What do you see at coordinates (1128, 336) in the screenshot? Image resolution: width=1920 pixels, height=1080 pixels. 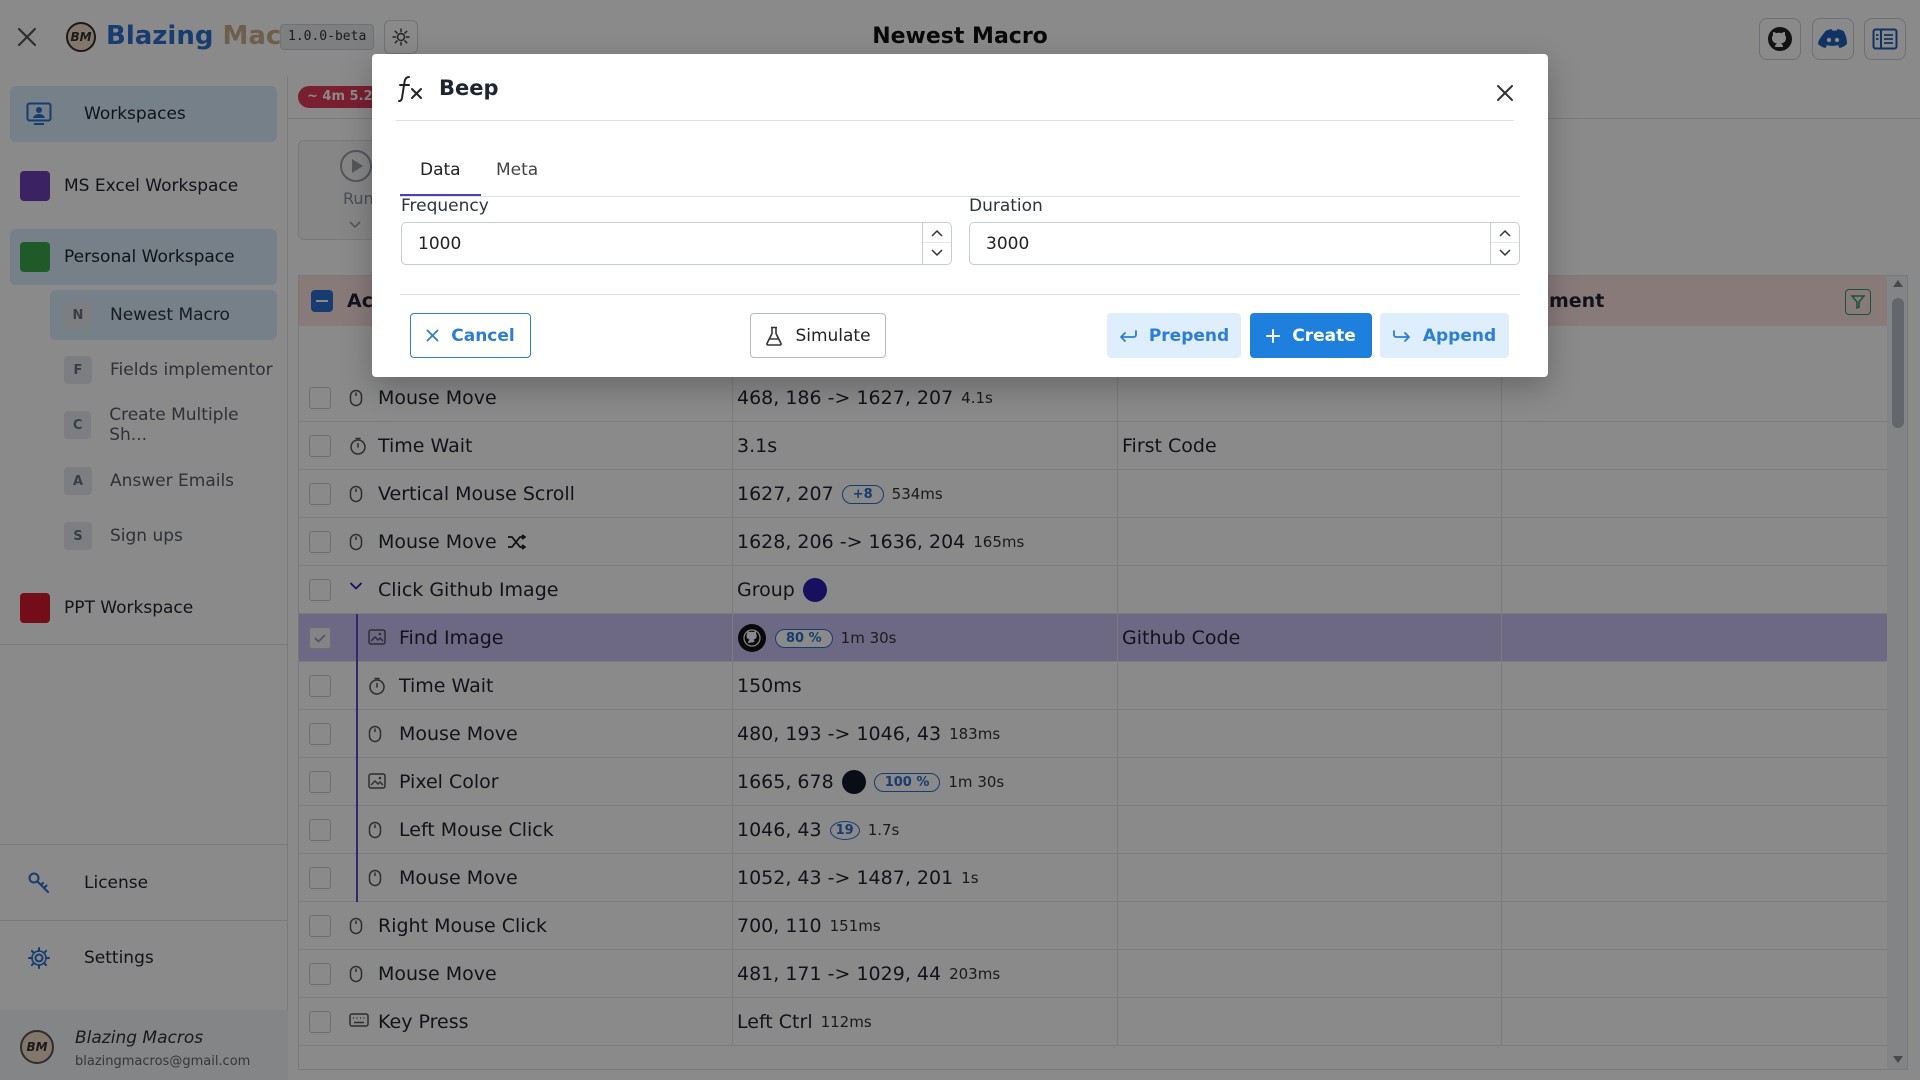 I see `arrow-return-left-icon` at bounding box center [1128, 336].